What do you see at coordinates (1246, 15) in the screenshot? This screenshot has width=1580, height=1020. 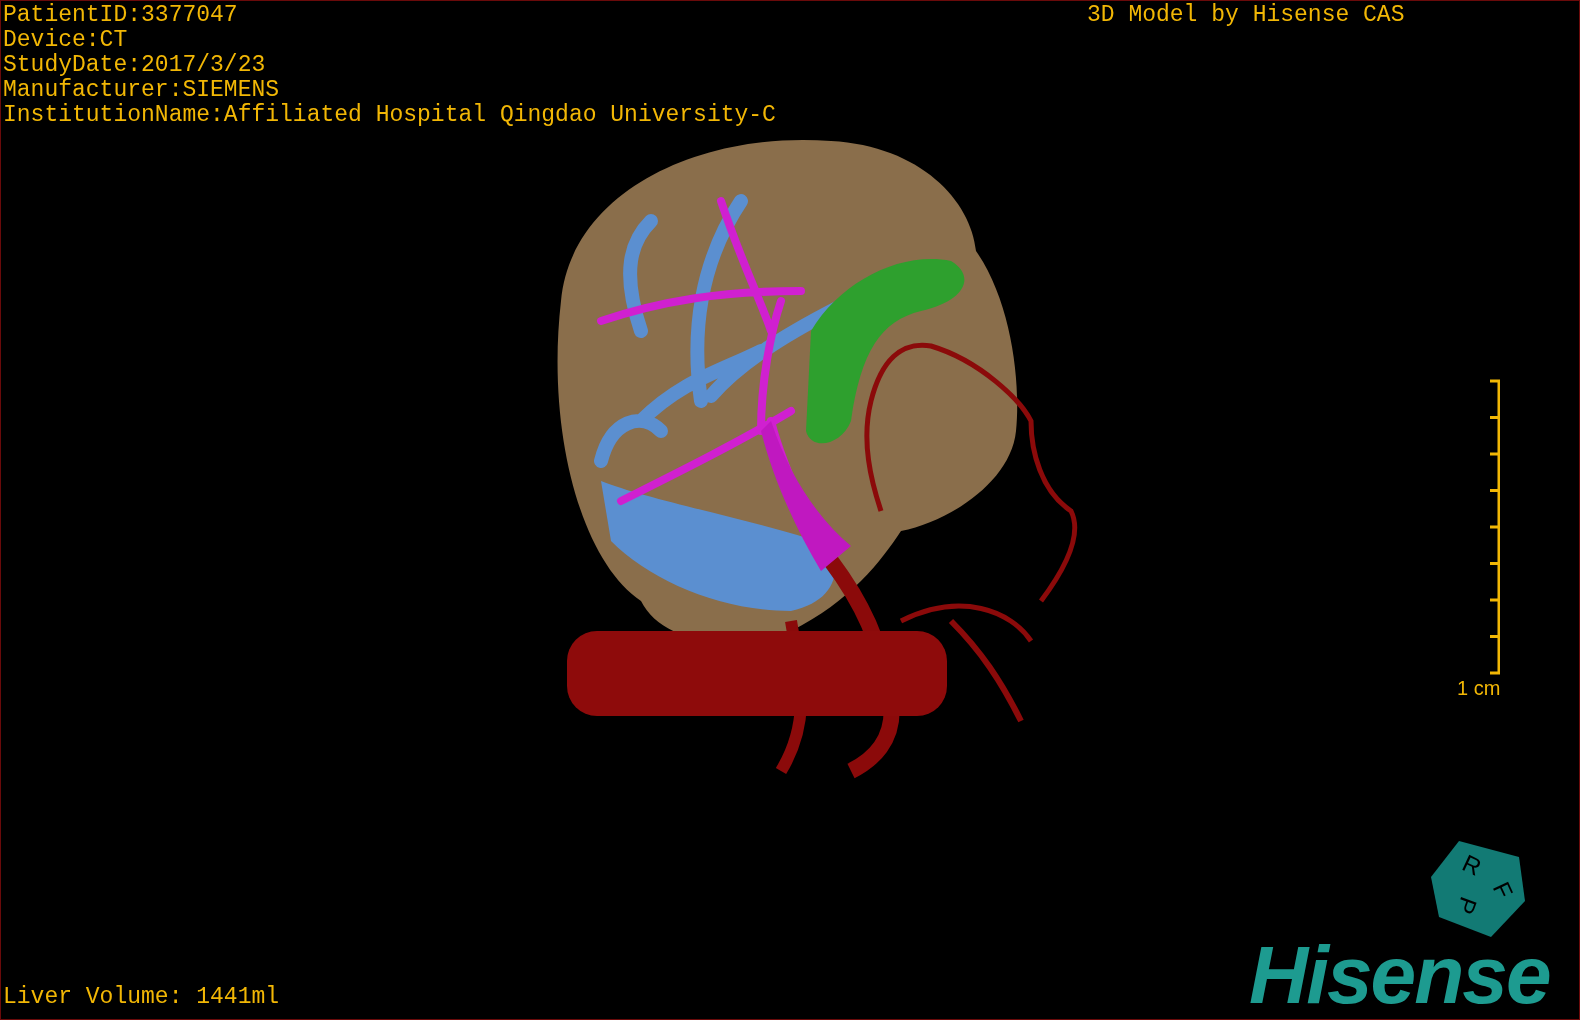 I see `model-credit: 3D Model by Hisense CAS` at bounding box center [1246, 15].